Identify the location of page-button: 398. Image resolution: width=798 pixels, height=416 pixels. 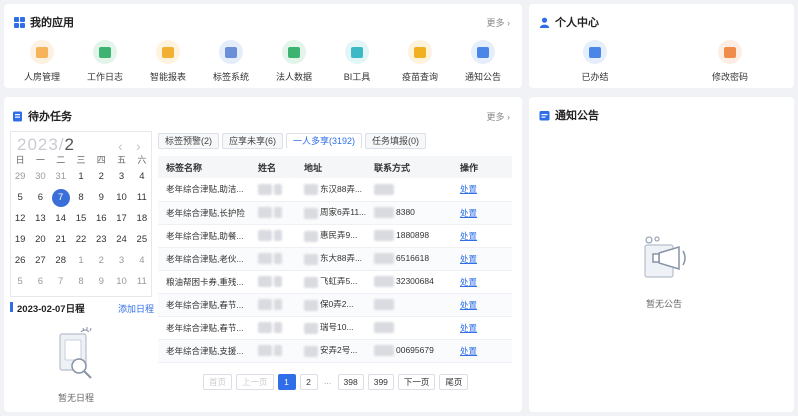
(350, 382).